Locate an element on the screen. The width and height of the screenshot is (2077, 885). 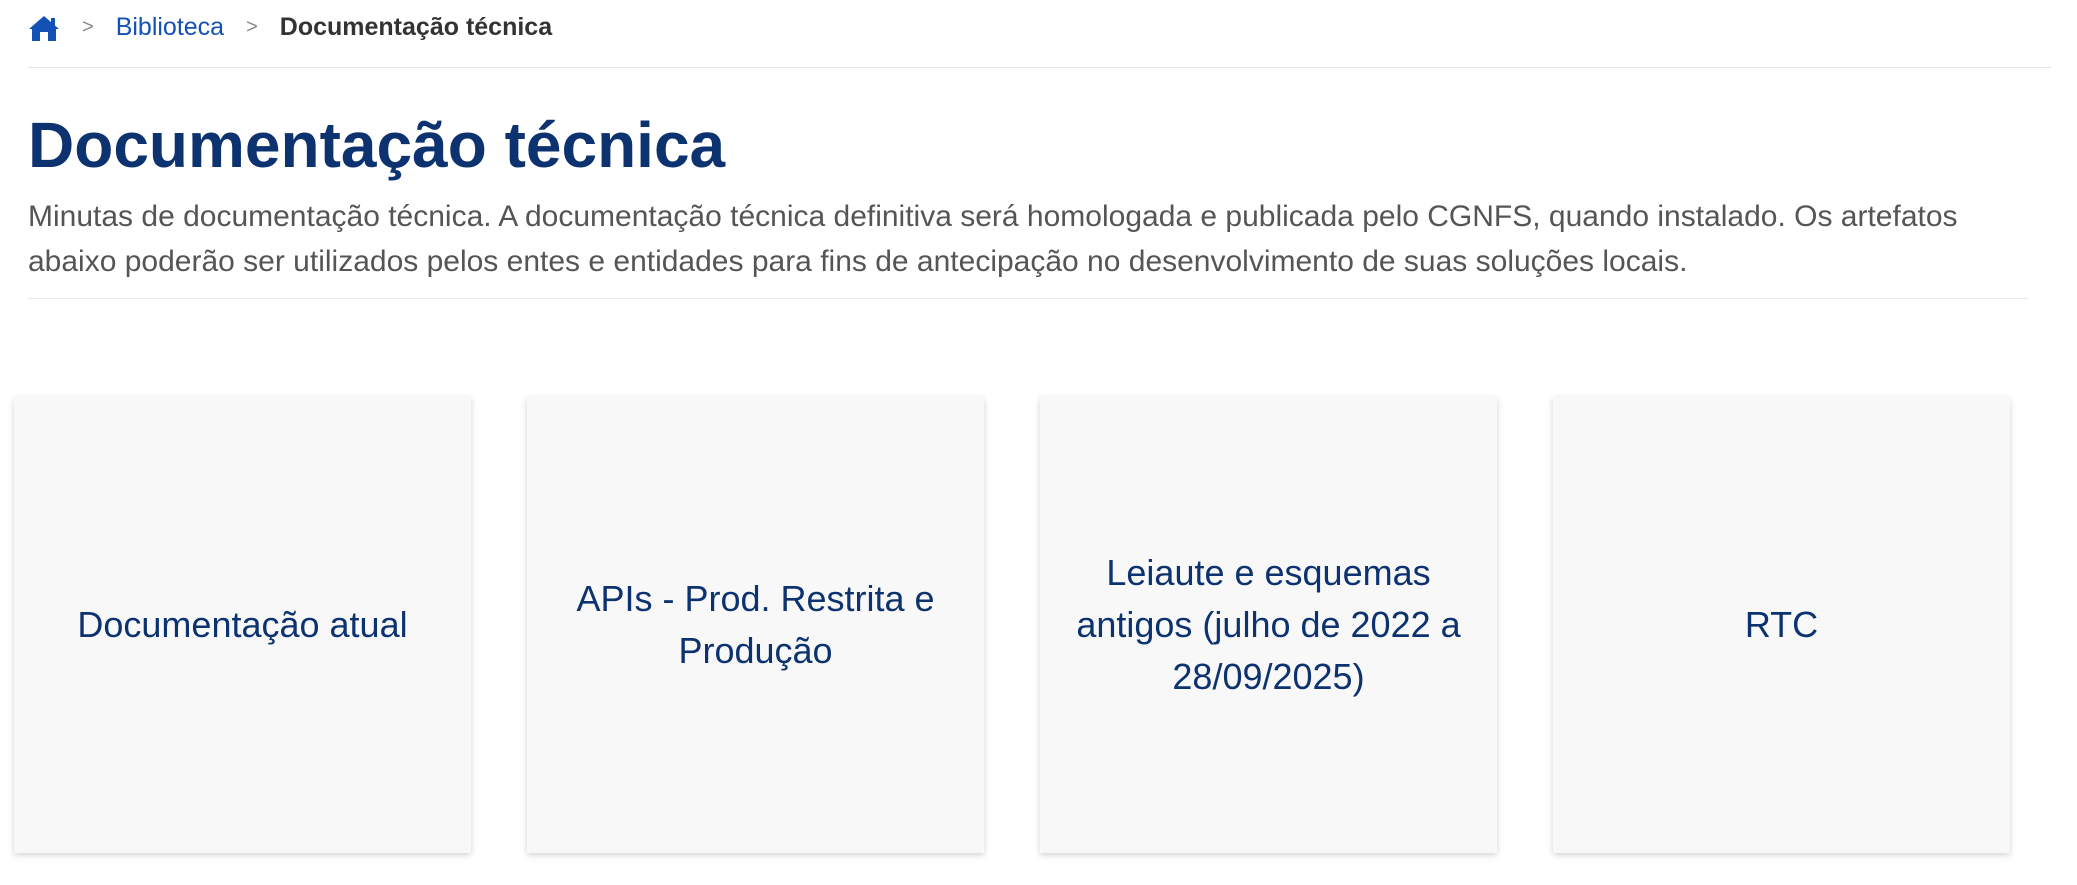
card-label: Documentação atual is located at coordinates (242, 624).